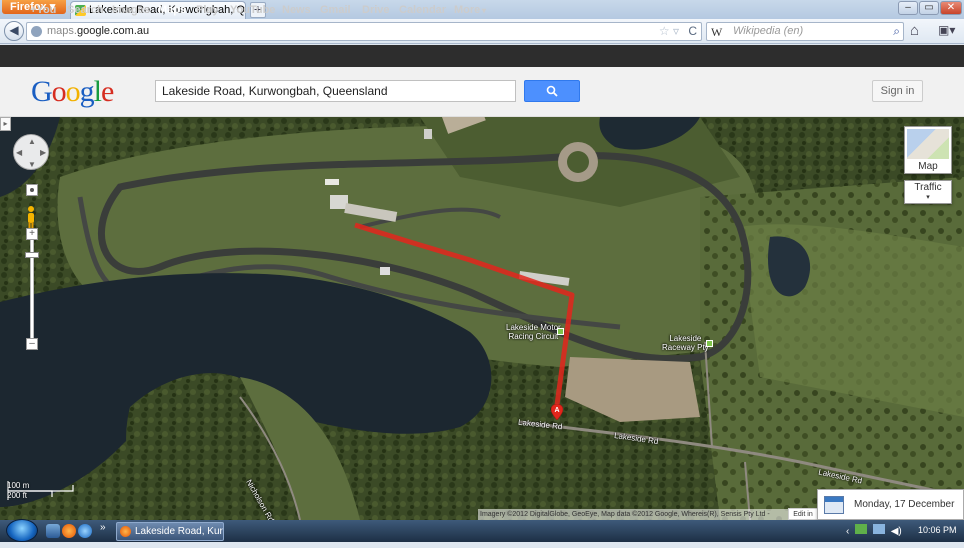 The width and height of the screenshot is (964, 548). Describe the element at coordinates (32, 234) in the screenshot. I see `zoom-in-button: +` at that location.